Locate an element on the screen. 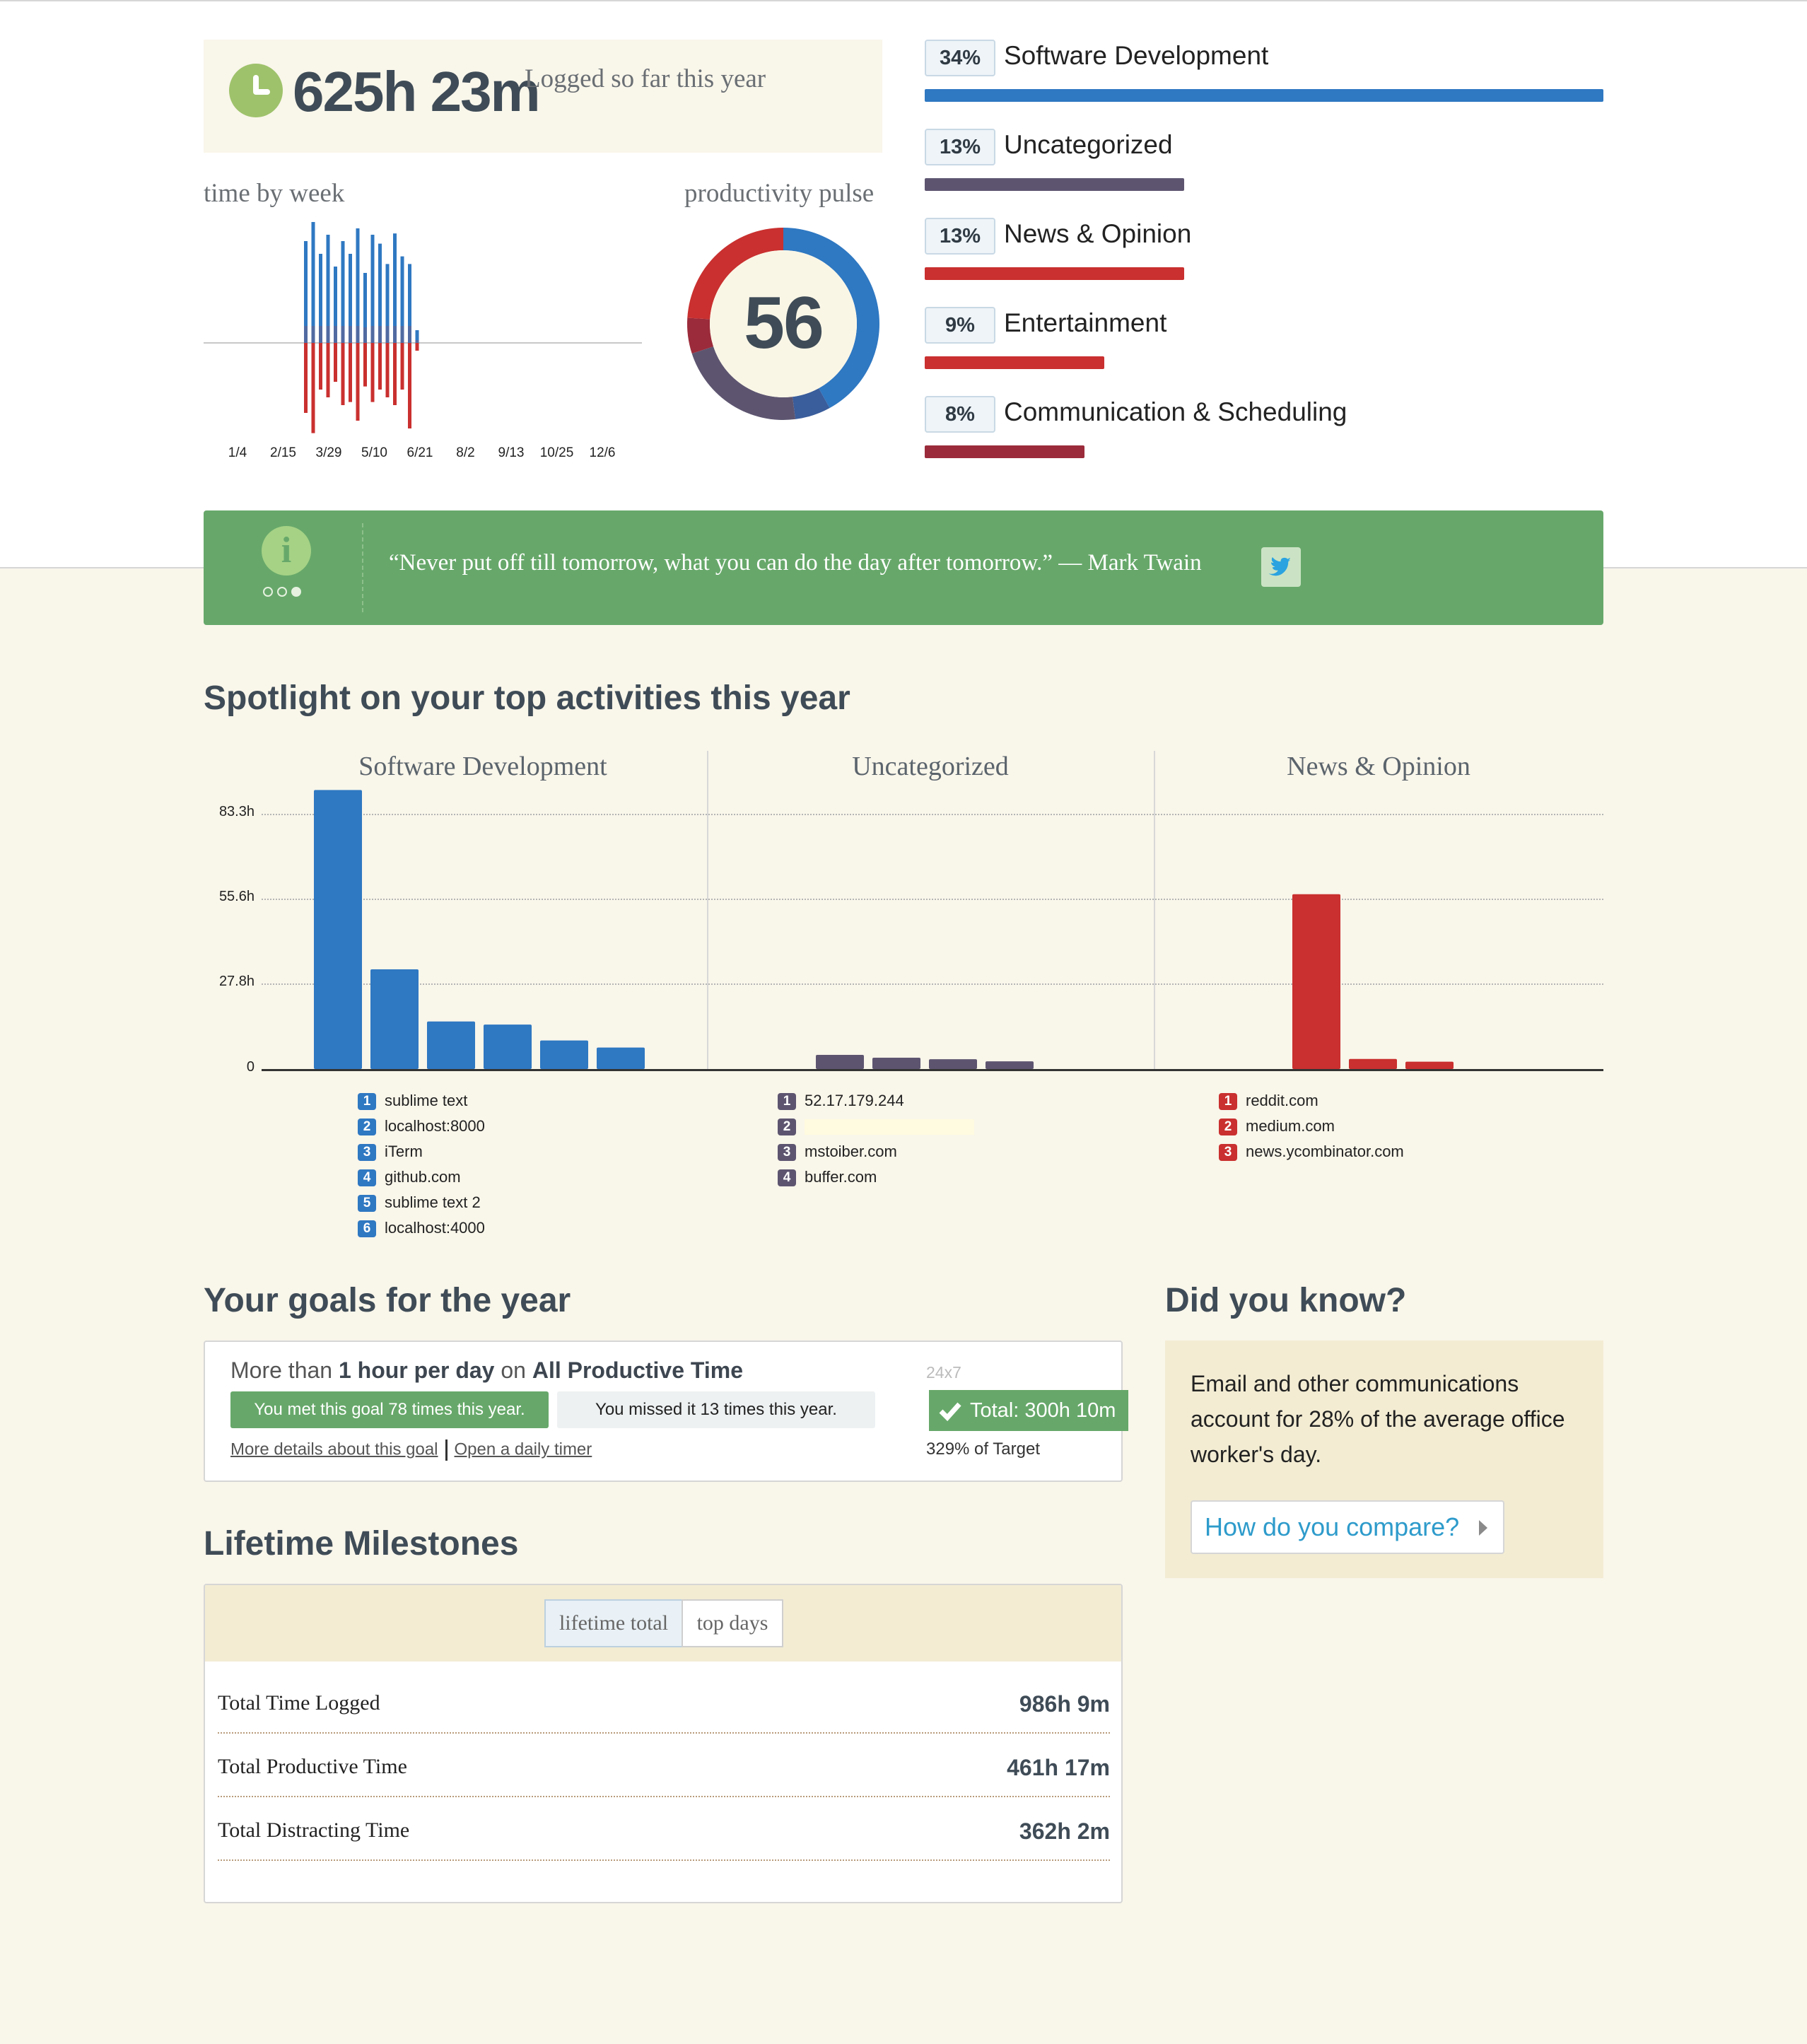 The image size is (1807, 2044). caret-right-icon is located at coordinates (1483, 1528).